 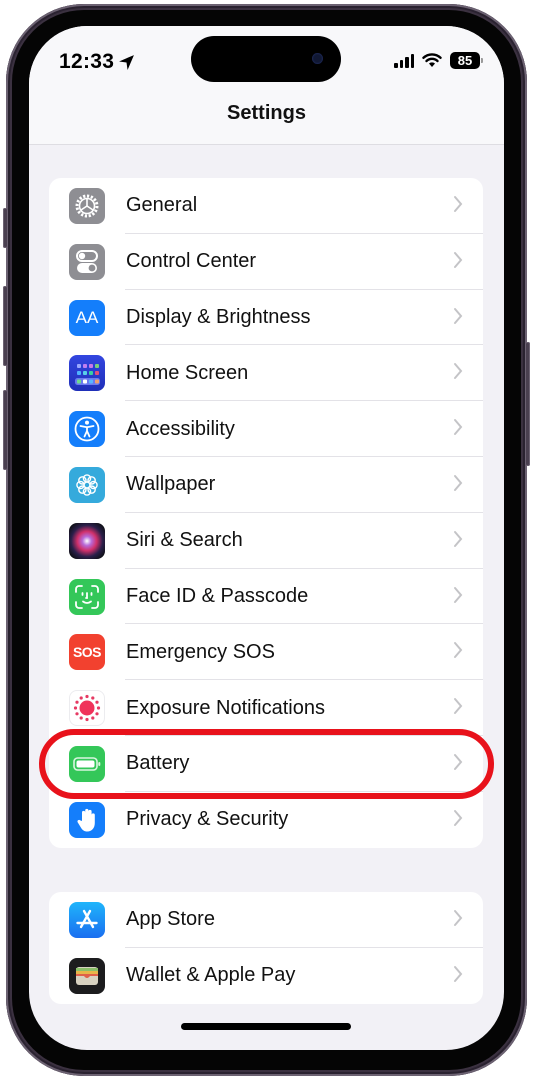 What do you see at coordinates (158, 763) in the screenshot?
I see `item-label: Battery` at bounding box center [158, 763].